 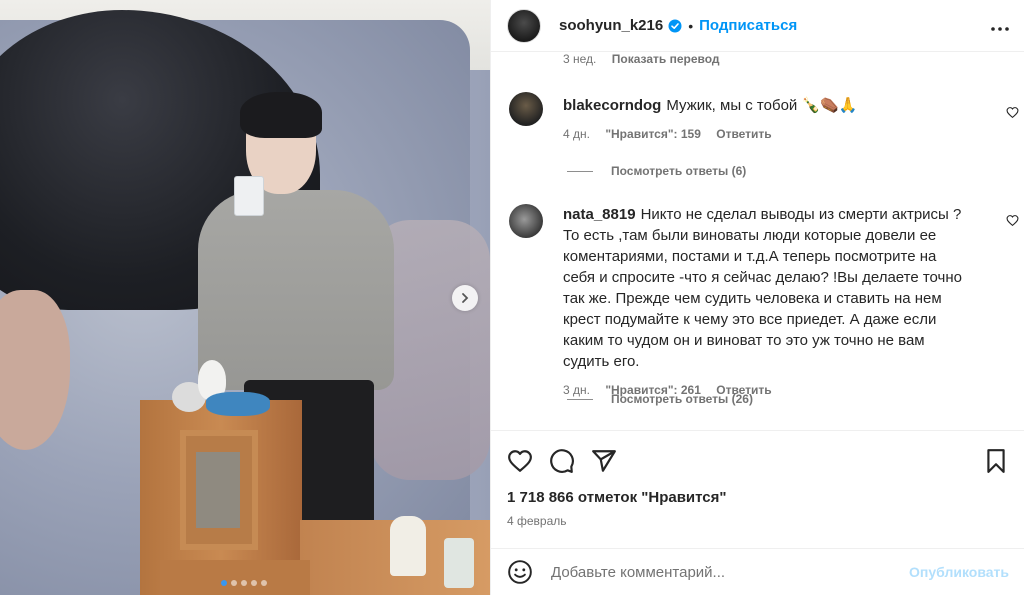 I want to click on photo-candle, so click(x=408, y=546).